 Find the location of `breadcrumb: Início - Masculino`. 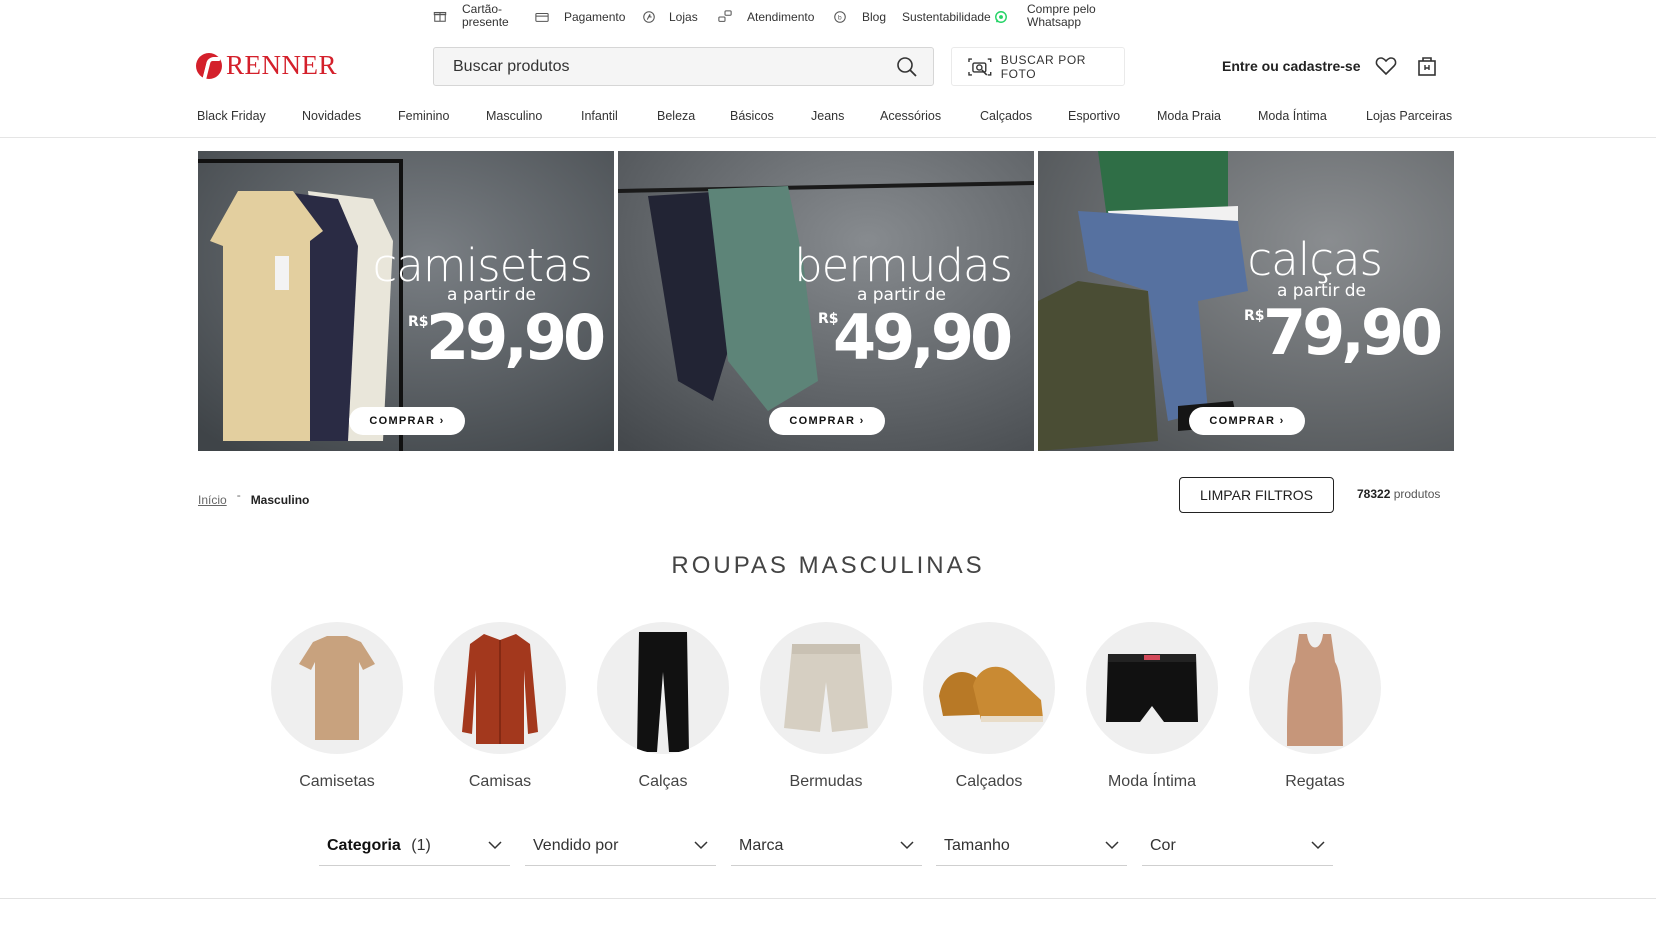

breadcrumb: Início - Masculino is located at coordinates (254, 497).